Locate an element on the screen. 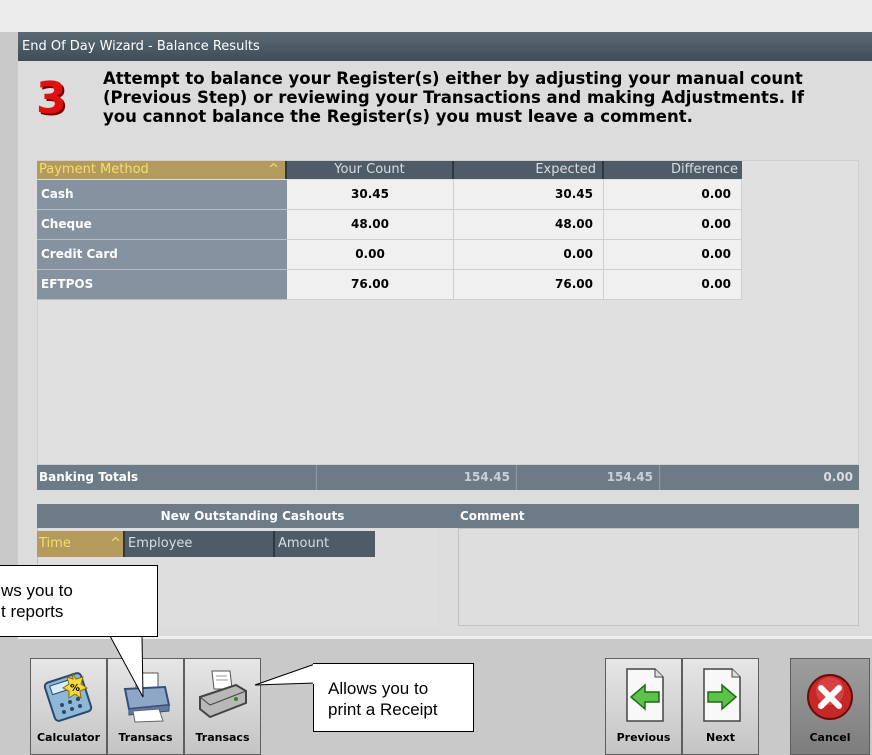 The width and height of the screenshot is (872, 755). column-header-your-count: Your Count is located at coordinates (370, 170).